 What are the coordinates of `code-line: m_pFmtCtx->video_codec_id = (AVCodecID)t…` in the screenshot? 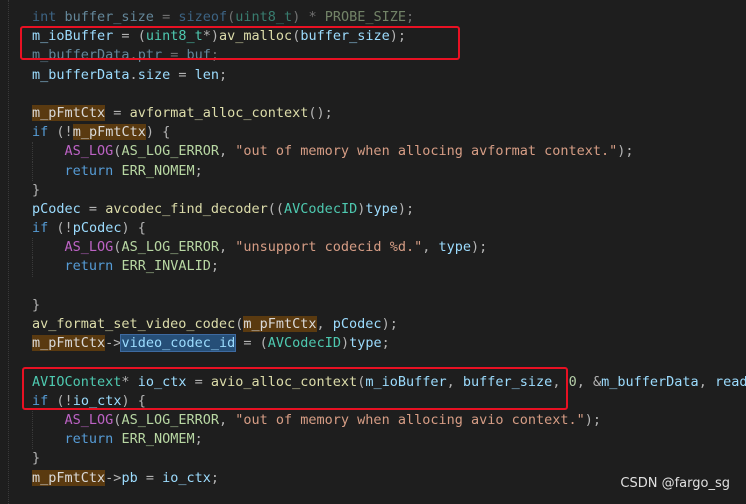 It's located at (389, 343).